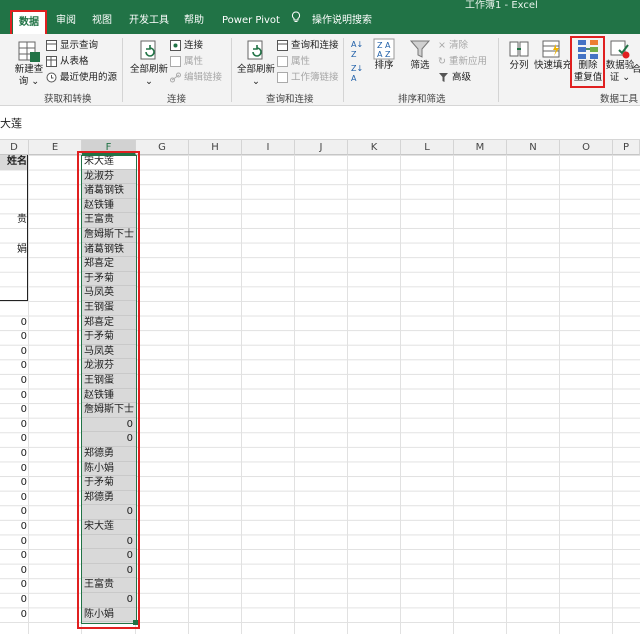 This screenshot has height=634, width=640. What do you see at coordinates (533, 147) in the screenshot?
I see `column-header-n: N` at bounding box center [533, 147].